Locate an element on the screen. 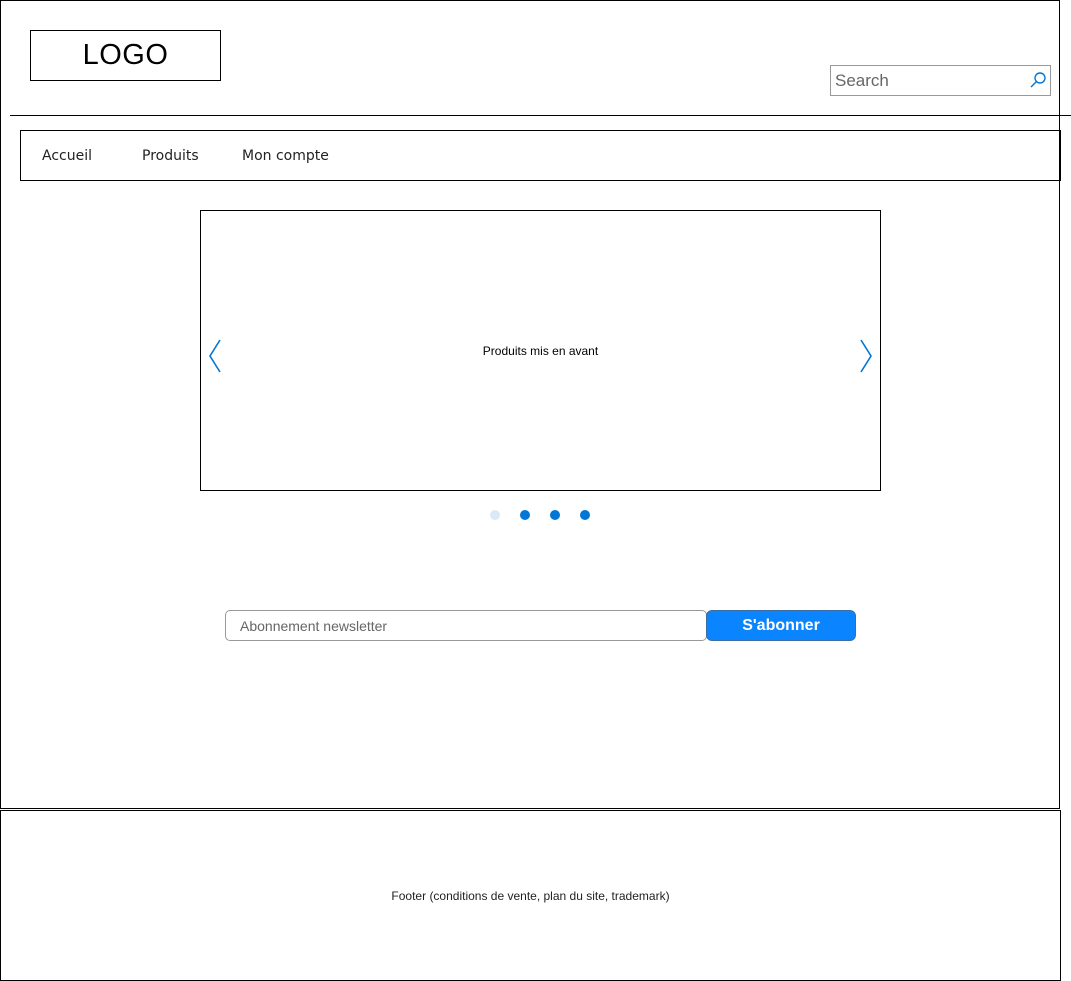 The width and height of the screenshot is (1071, 981). subscribe-button: S'abonner is located at coordinates (781, 625).